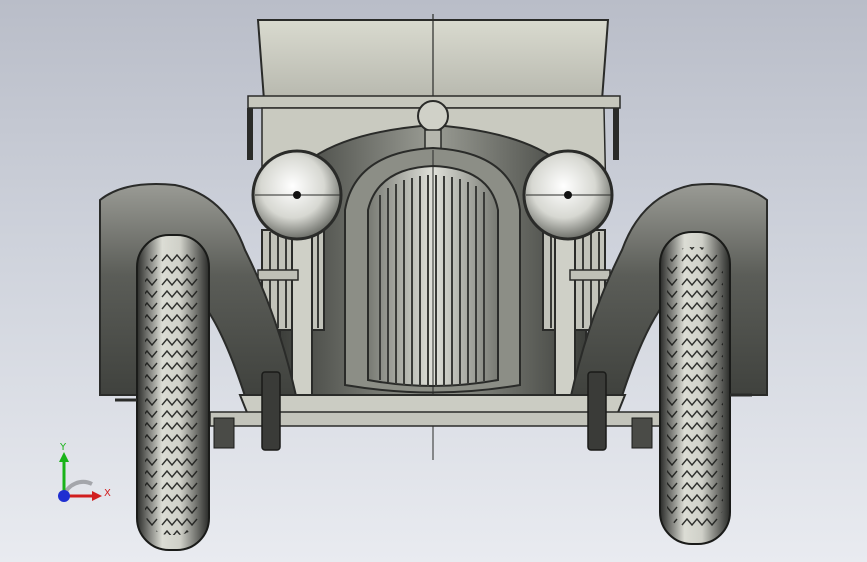  Describe the element at coordinates (64, 496) in the screenshot. I see `z-axis-dot` at that location.